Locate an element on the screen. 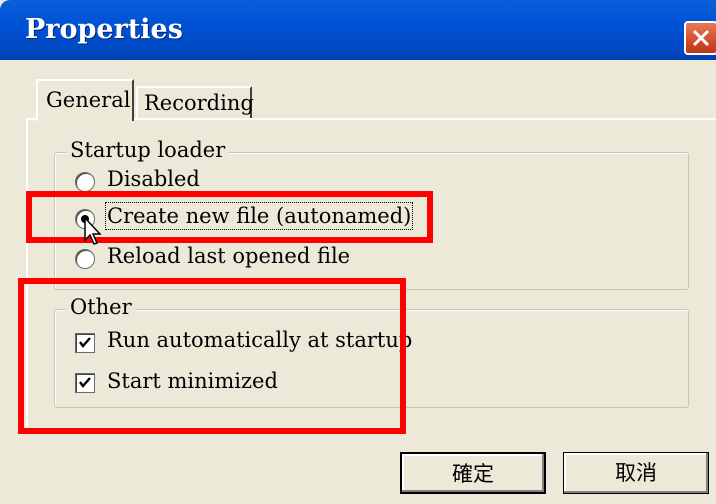 This screenshot has height=504, width=716. close-icon is located at coordinates (701, 38).